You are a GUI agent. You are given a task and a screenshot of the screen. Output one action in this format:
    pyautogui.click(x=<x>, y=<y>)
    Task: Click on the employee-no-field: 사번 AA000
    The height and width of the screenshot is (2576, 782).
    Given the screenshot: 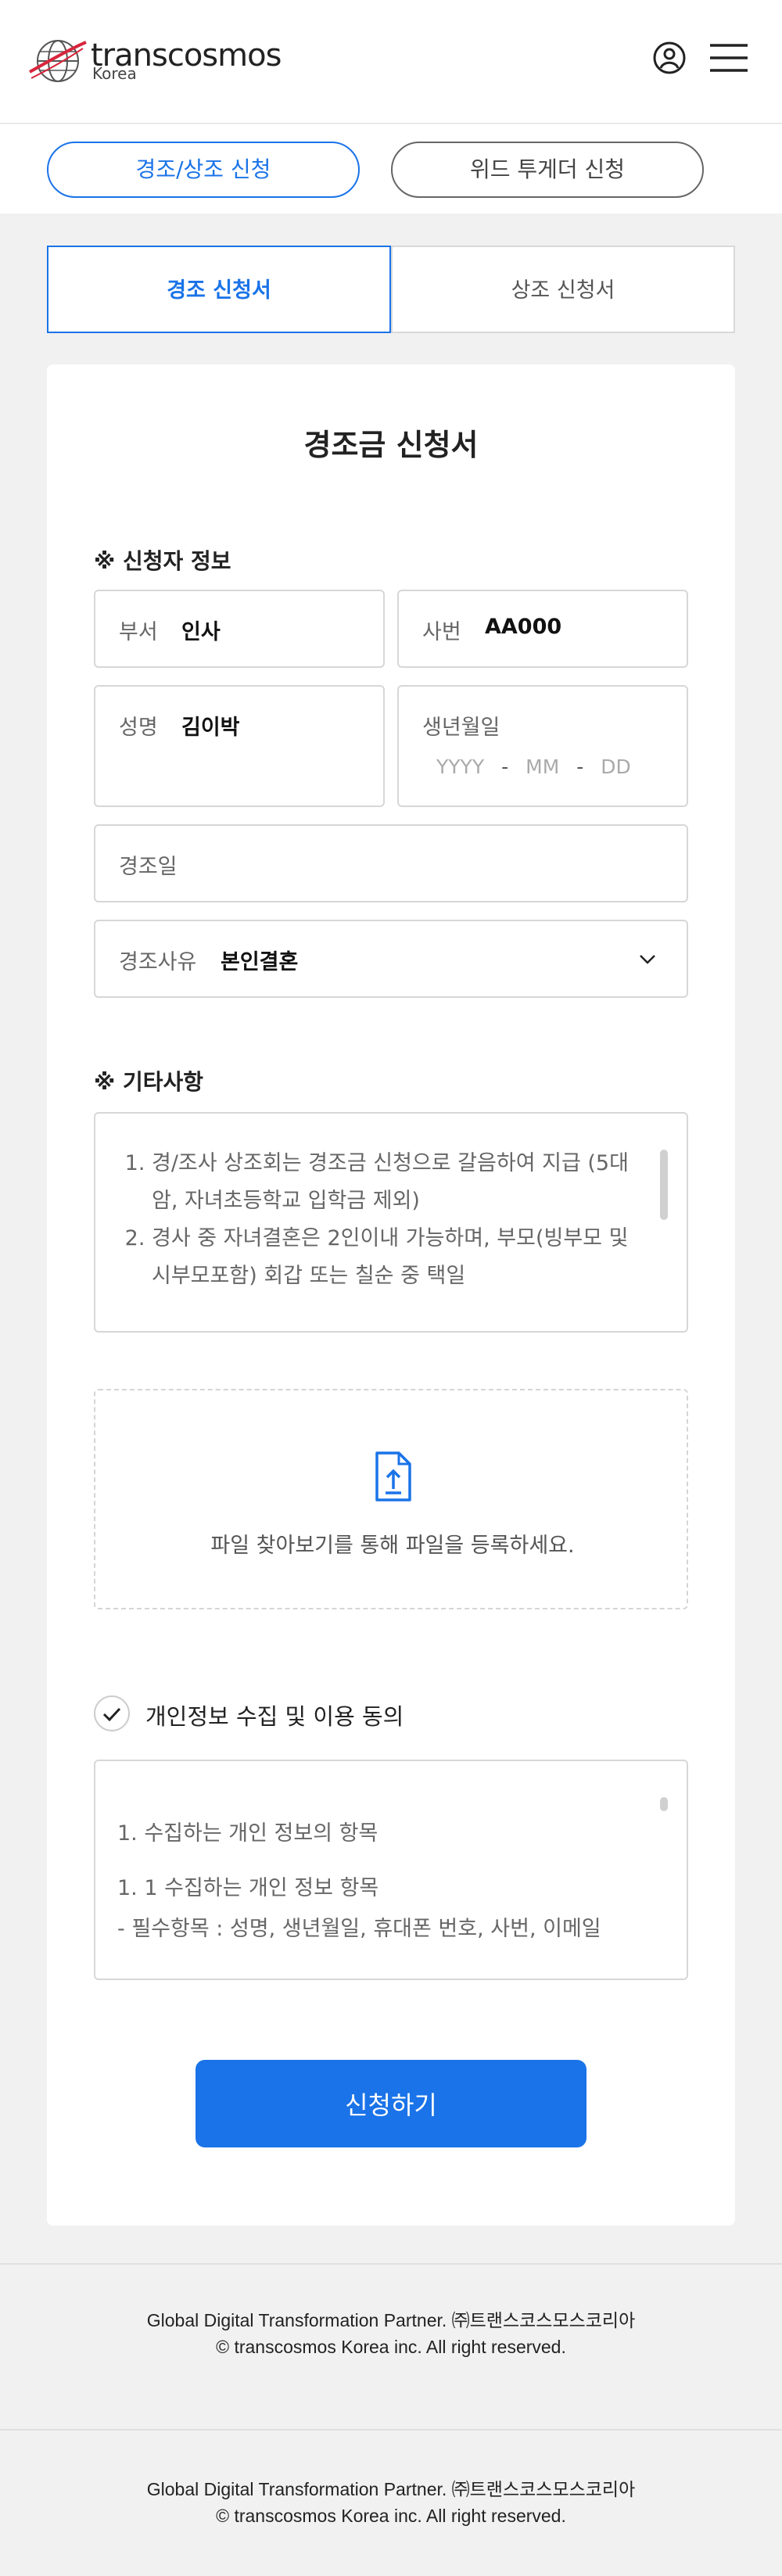 What is the action you would take?
    pyautogui.click(x=542, y=629)
    